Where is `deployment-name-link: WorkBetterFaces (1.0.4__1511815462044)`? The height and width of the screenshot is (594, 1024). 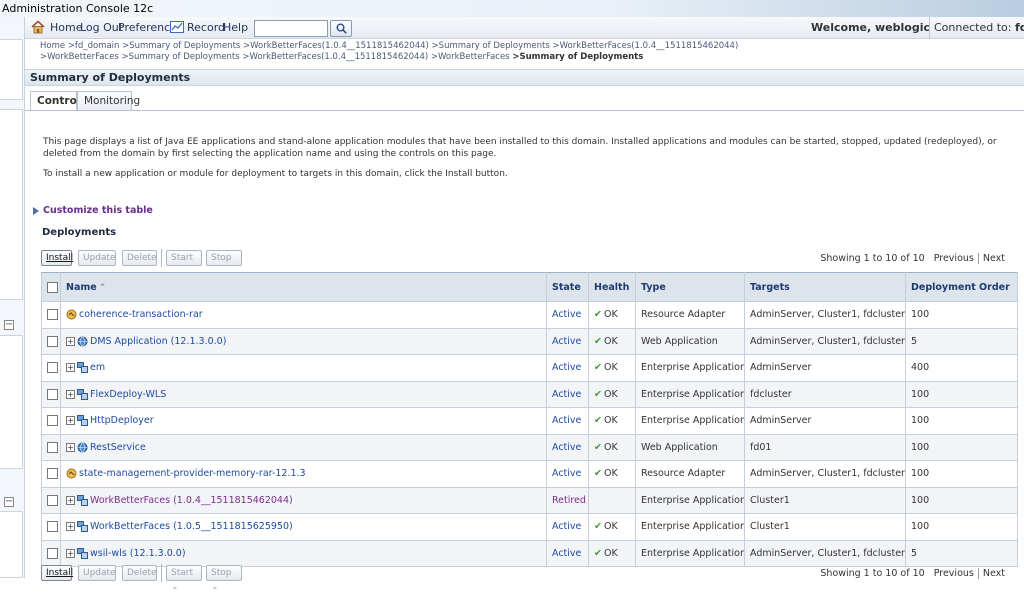 deployment-name-link: WorkBetterFaces (1.0.4__1511815462044) is located at coordinates (191, 500).